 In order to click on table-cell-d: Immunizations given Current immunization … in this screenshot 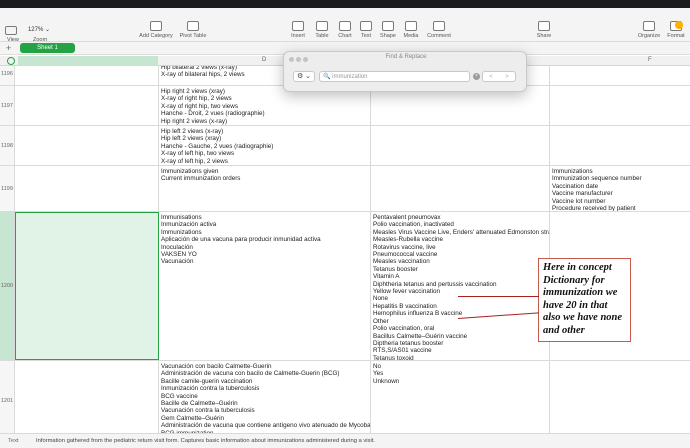, I will do `click(265, 188)`.